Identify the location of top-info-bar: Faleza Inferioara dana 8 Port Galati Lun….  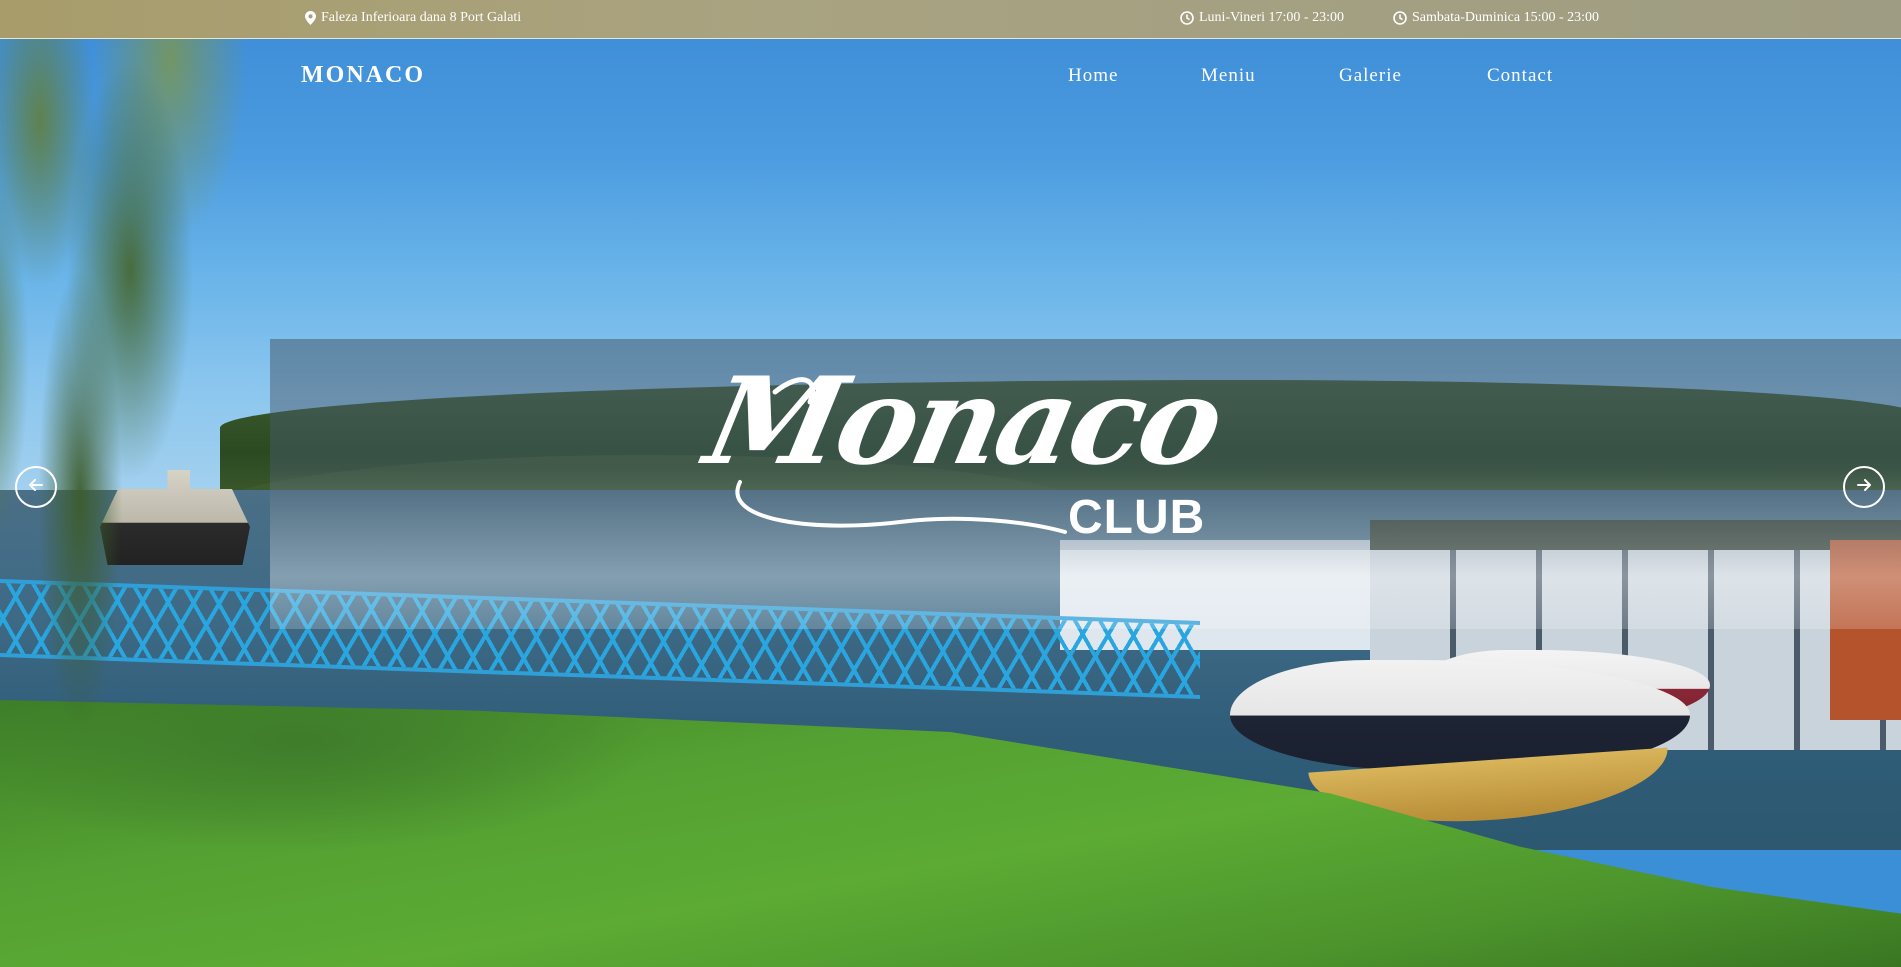
(950, 19).